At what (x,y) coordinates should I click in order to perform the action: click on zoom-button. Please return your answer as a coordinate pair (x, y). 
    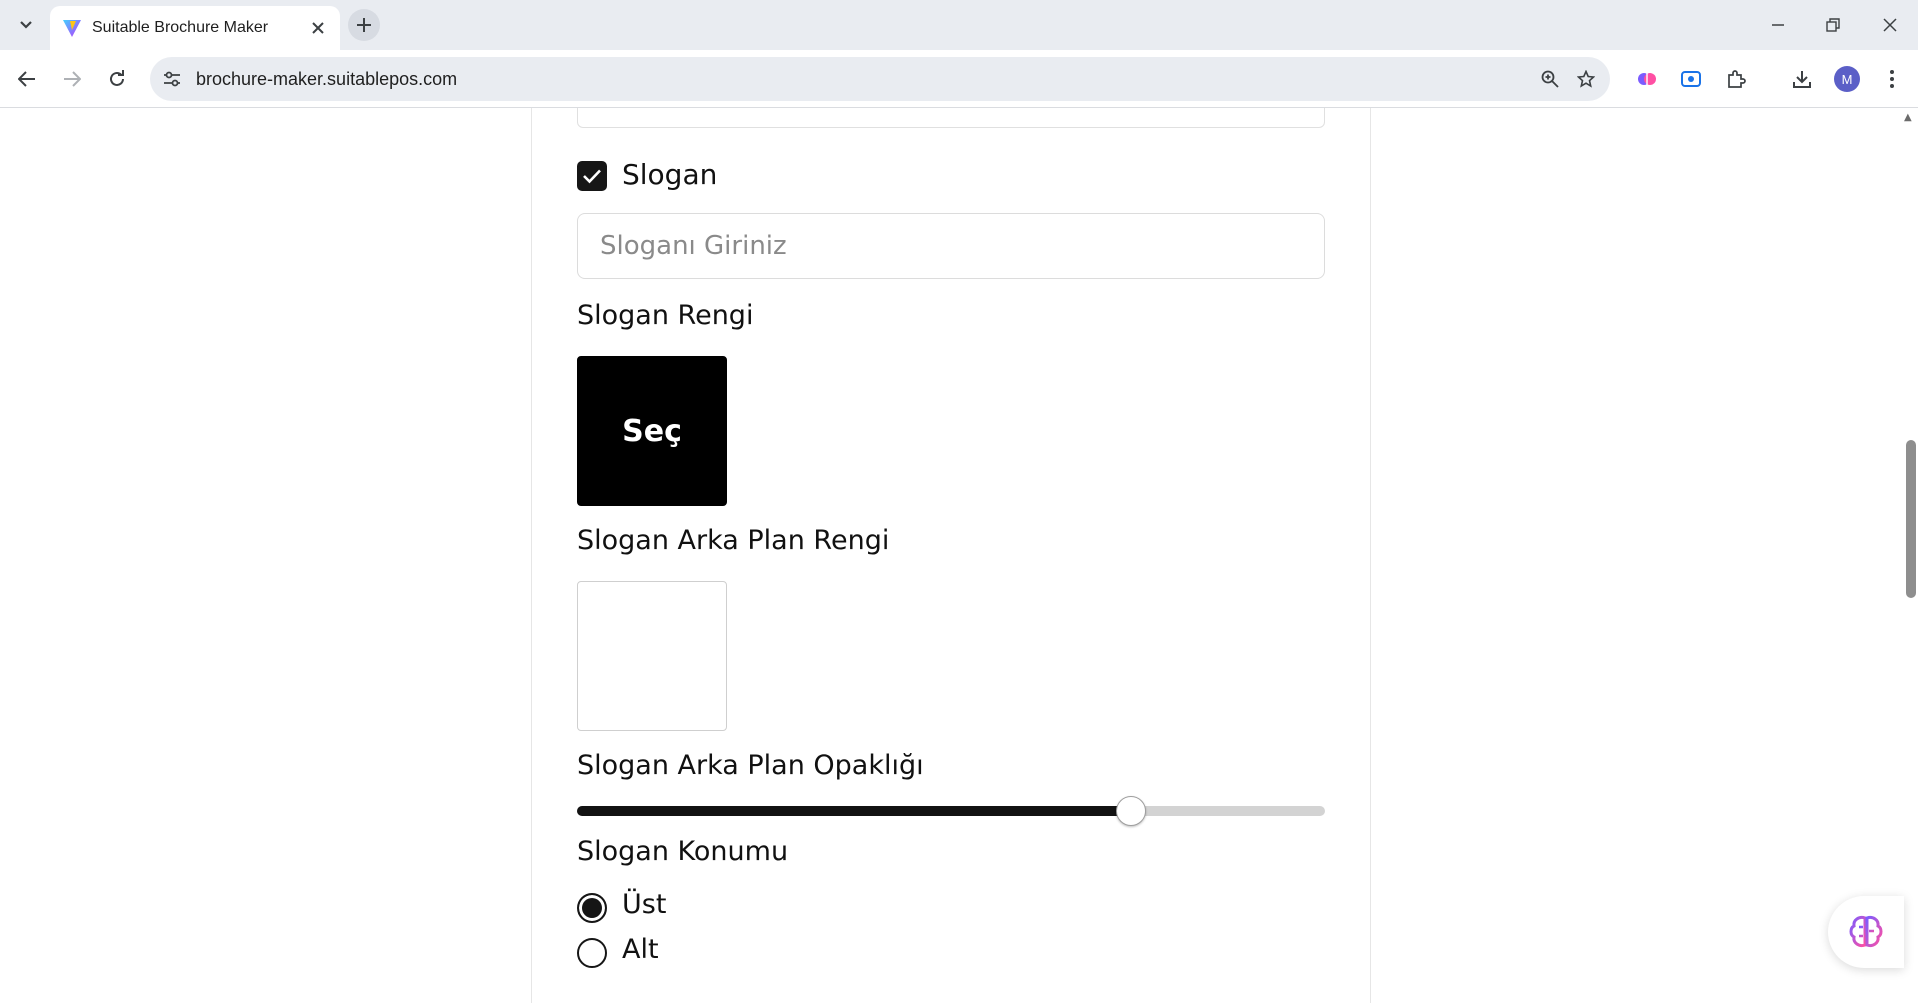
    Looking at the image, I should click on (1550, 79).